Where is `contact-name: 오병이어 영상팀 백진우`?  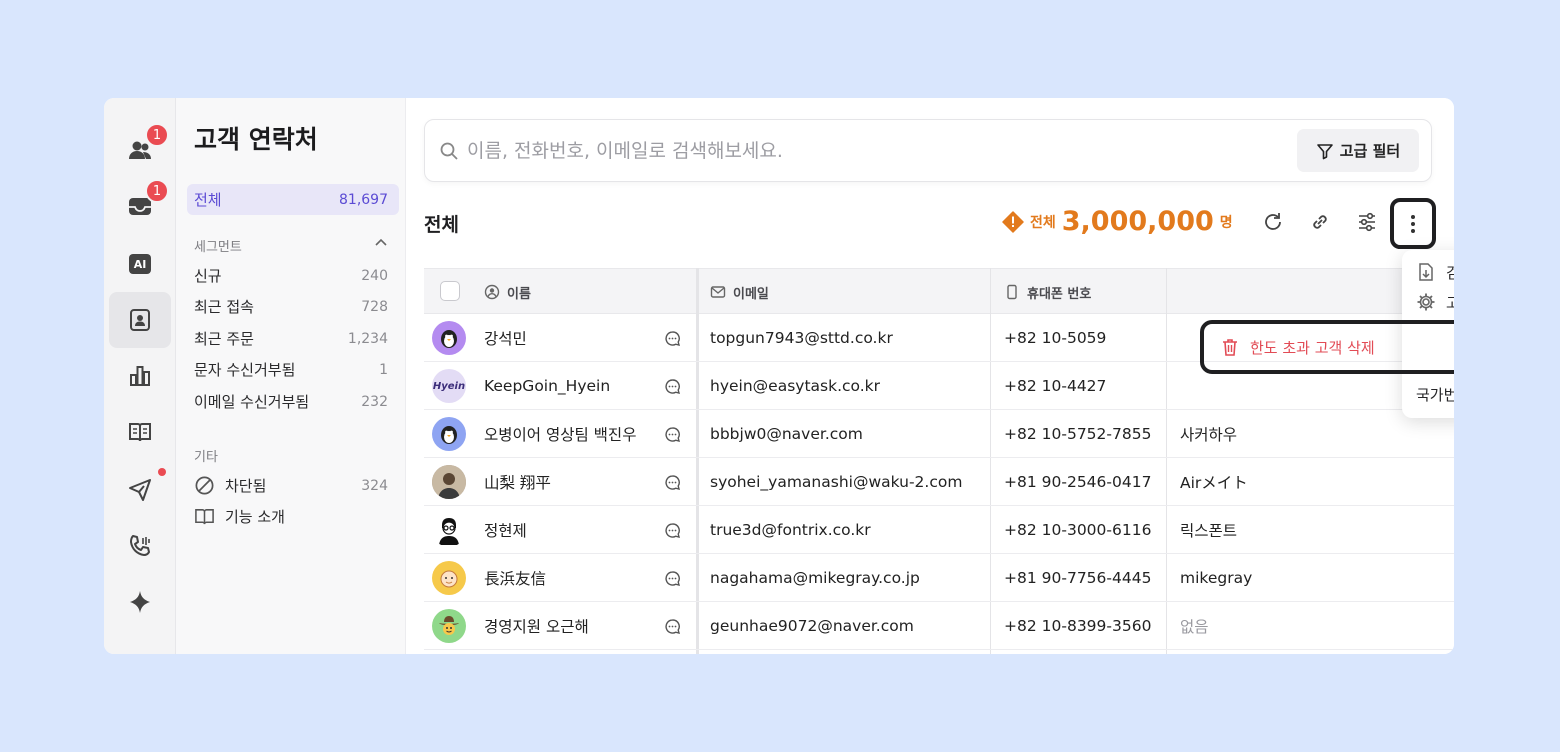 contact-name: 오병이어 영상팀 백진우 is located at coordinates (560, 435).